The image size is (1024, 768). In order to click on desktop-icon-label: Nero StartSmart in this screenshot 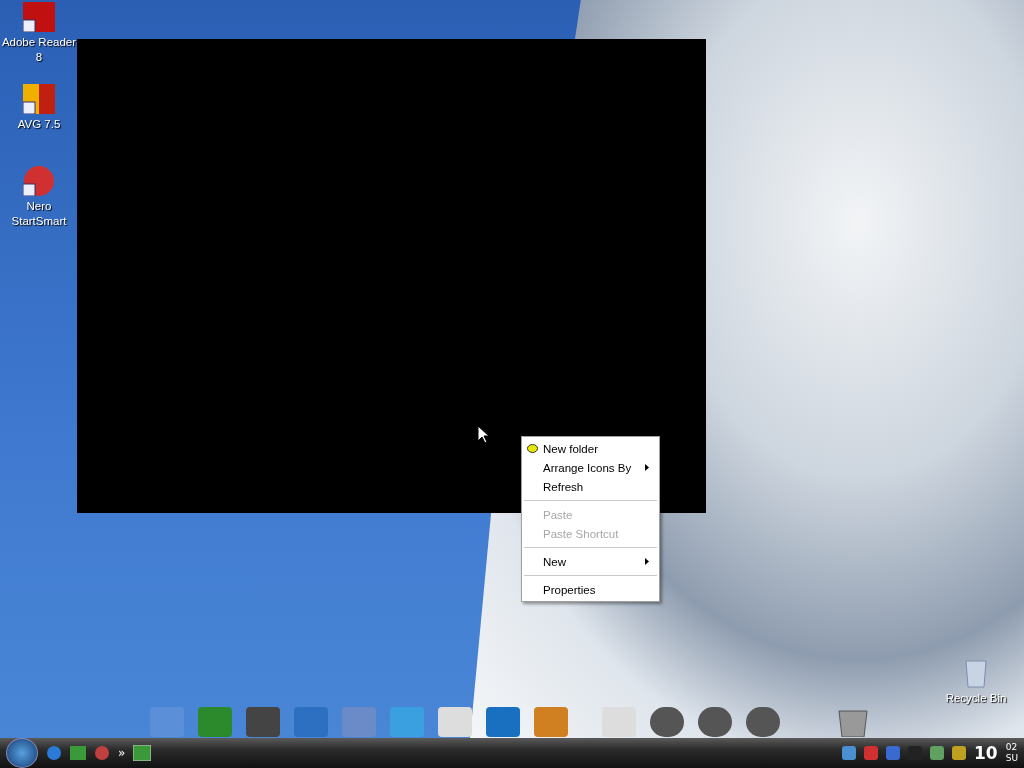, I will do `click(39, 214)`.